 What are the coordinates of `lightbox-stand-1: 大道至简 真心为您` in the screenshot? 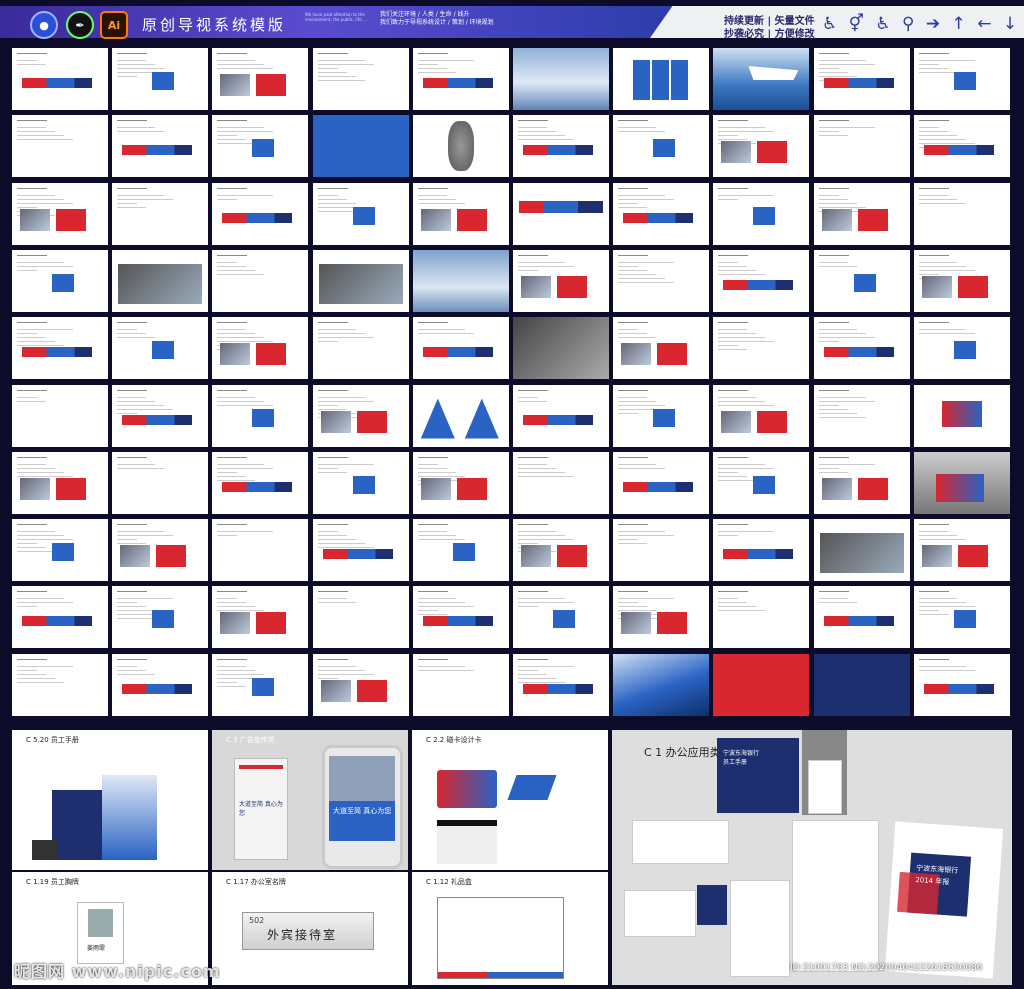 It's located at (261, 809).